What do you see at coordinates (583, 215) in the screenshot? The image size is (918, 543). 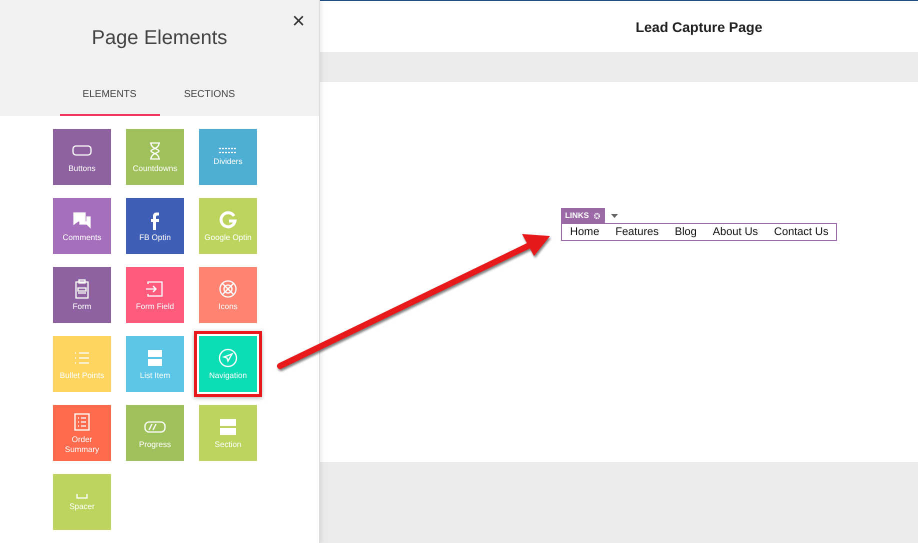 I see `element-tag: LINKS` at bounding box center [583, 215].